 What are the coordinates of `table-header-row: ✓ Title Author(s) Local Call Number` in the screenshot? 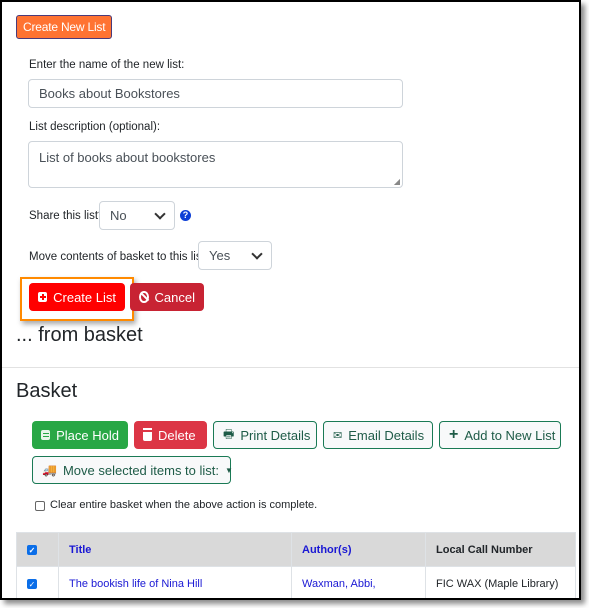 It's located at (296, 549).